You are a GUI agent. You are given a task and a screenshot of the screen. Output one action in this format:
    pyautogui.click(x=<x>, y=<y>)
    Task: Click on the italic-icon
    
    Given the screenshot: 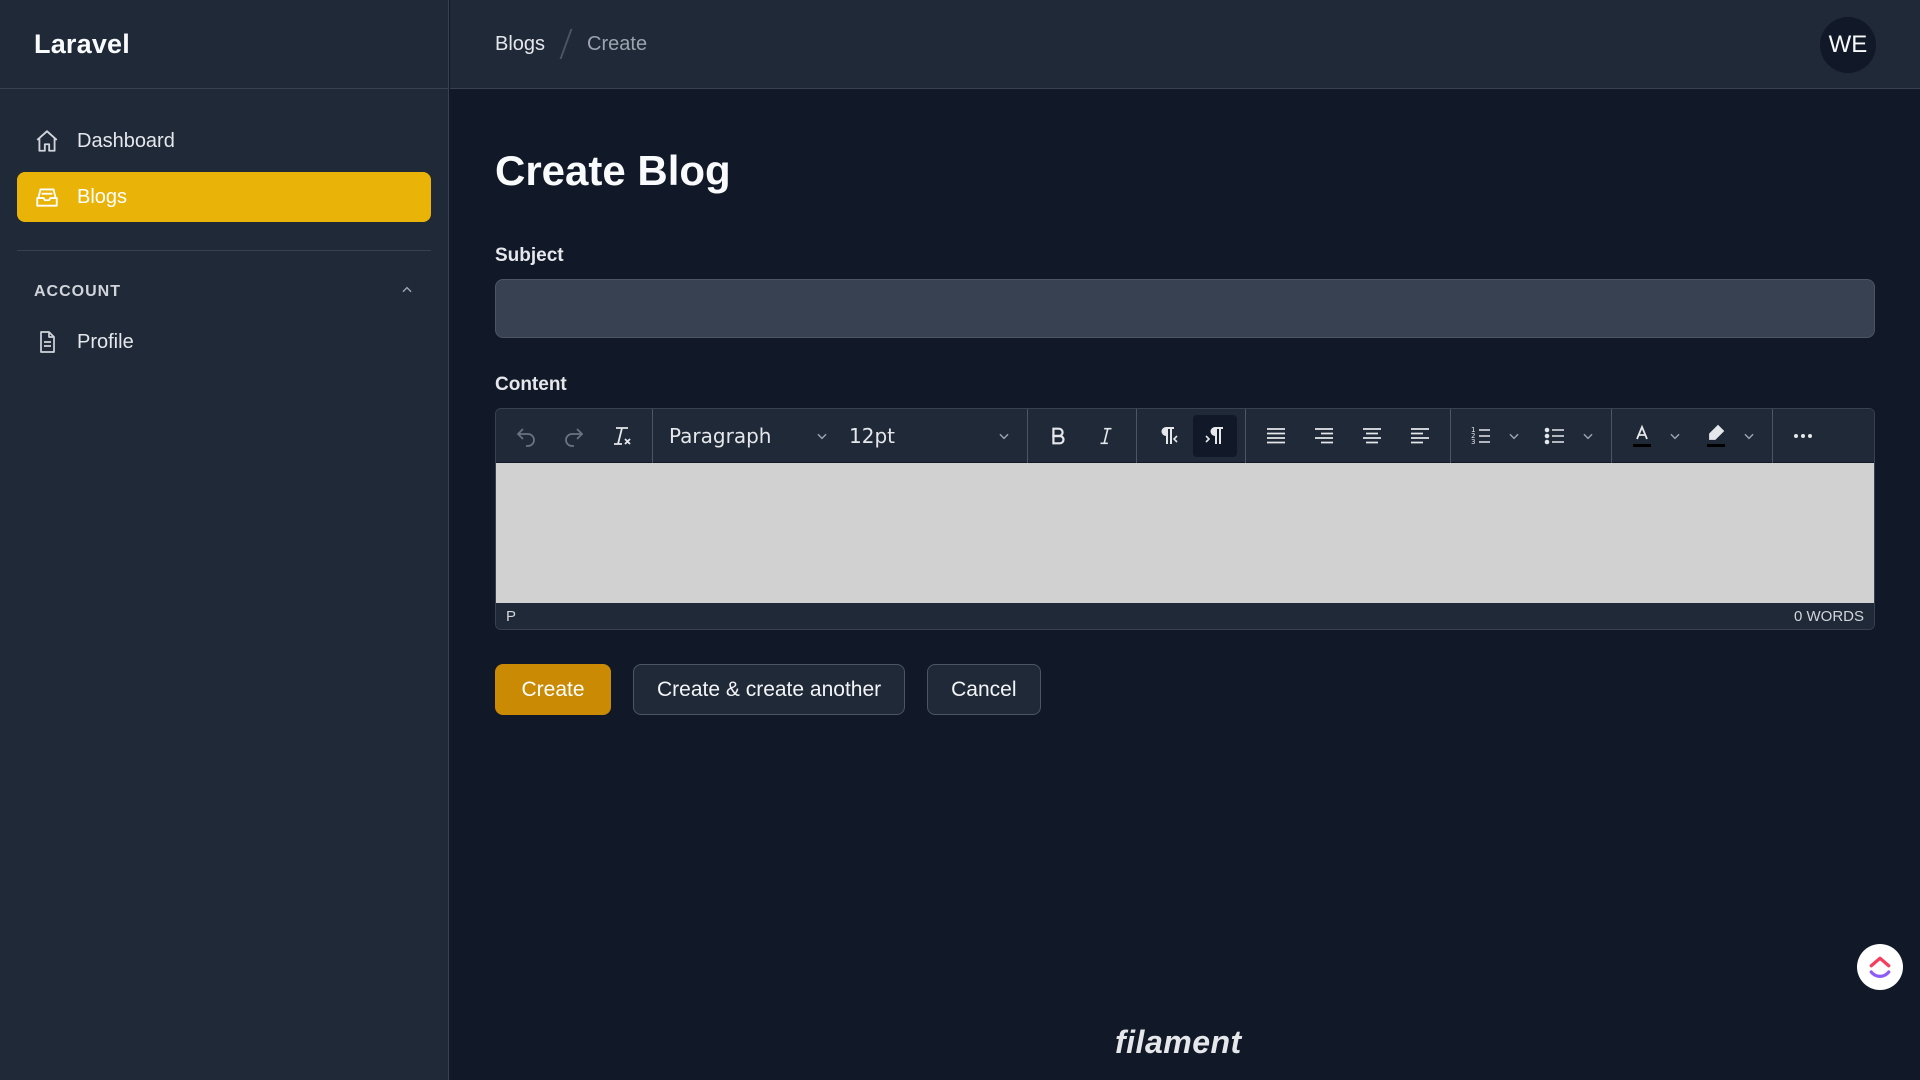 What is the action you would take?
    pyautogui.click(x=1106, y=436)
    